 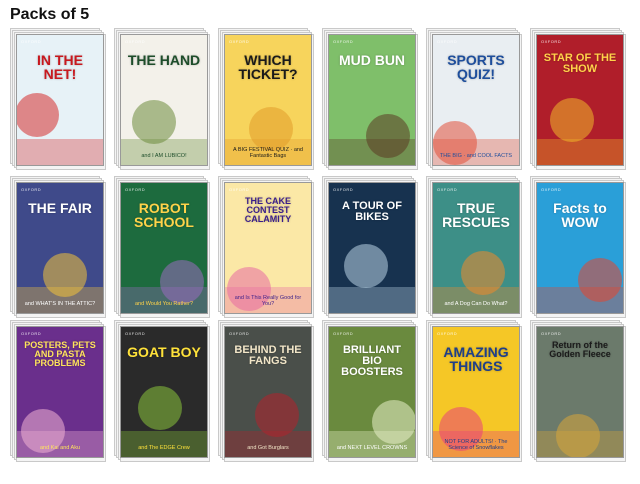 I want to click on book-subtitle: and WHAT'S IN THE ATTIC?, so click(x=60, y=303).